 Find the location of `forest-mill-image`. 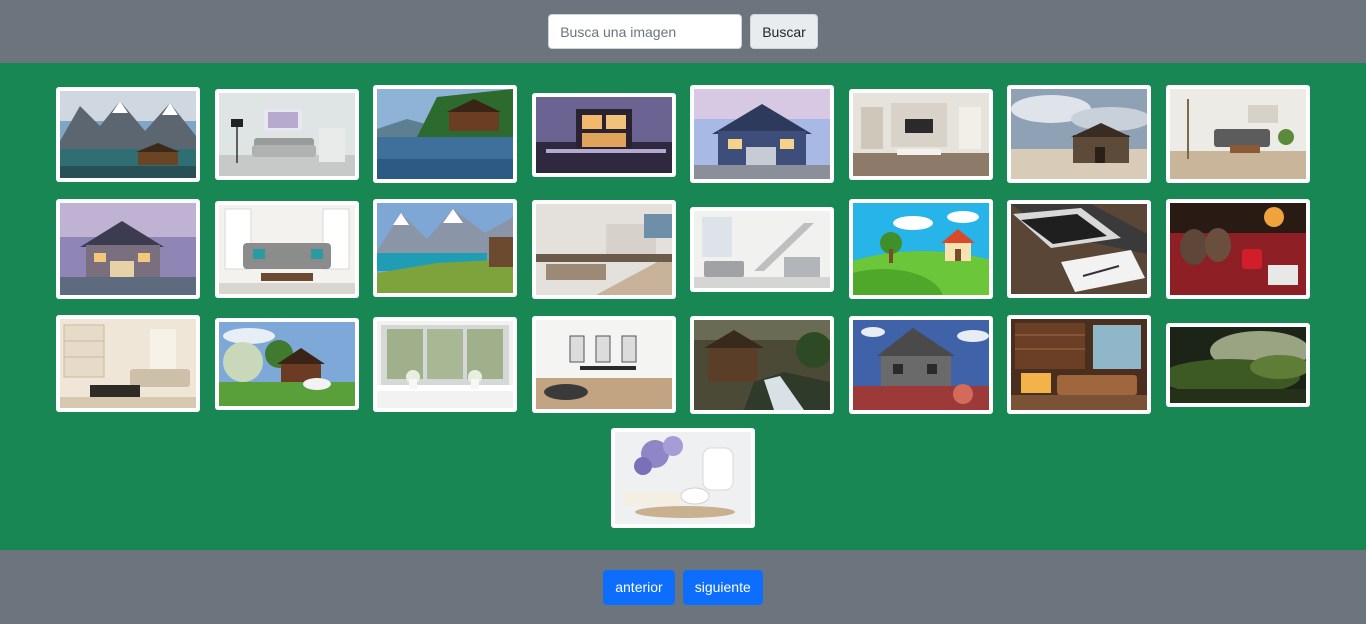

forest-mill-image is located at coordinates (762, 365).